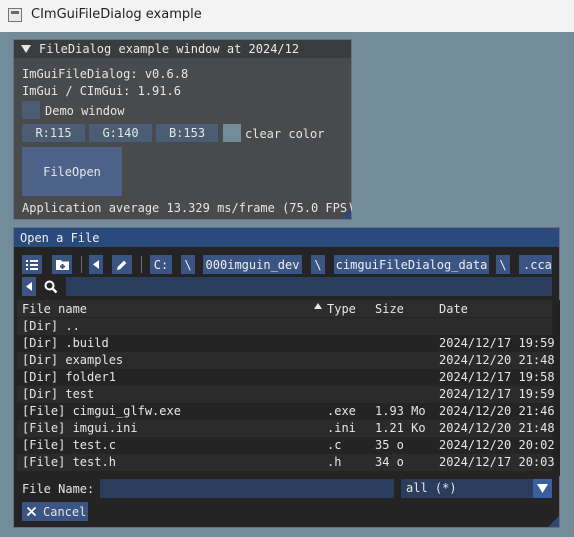 The image size is (574, 537). I want to click on column-header-type: Type, so click(341, 309).